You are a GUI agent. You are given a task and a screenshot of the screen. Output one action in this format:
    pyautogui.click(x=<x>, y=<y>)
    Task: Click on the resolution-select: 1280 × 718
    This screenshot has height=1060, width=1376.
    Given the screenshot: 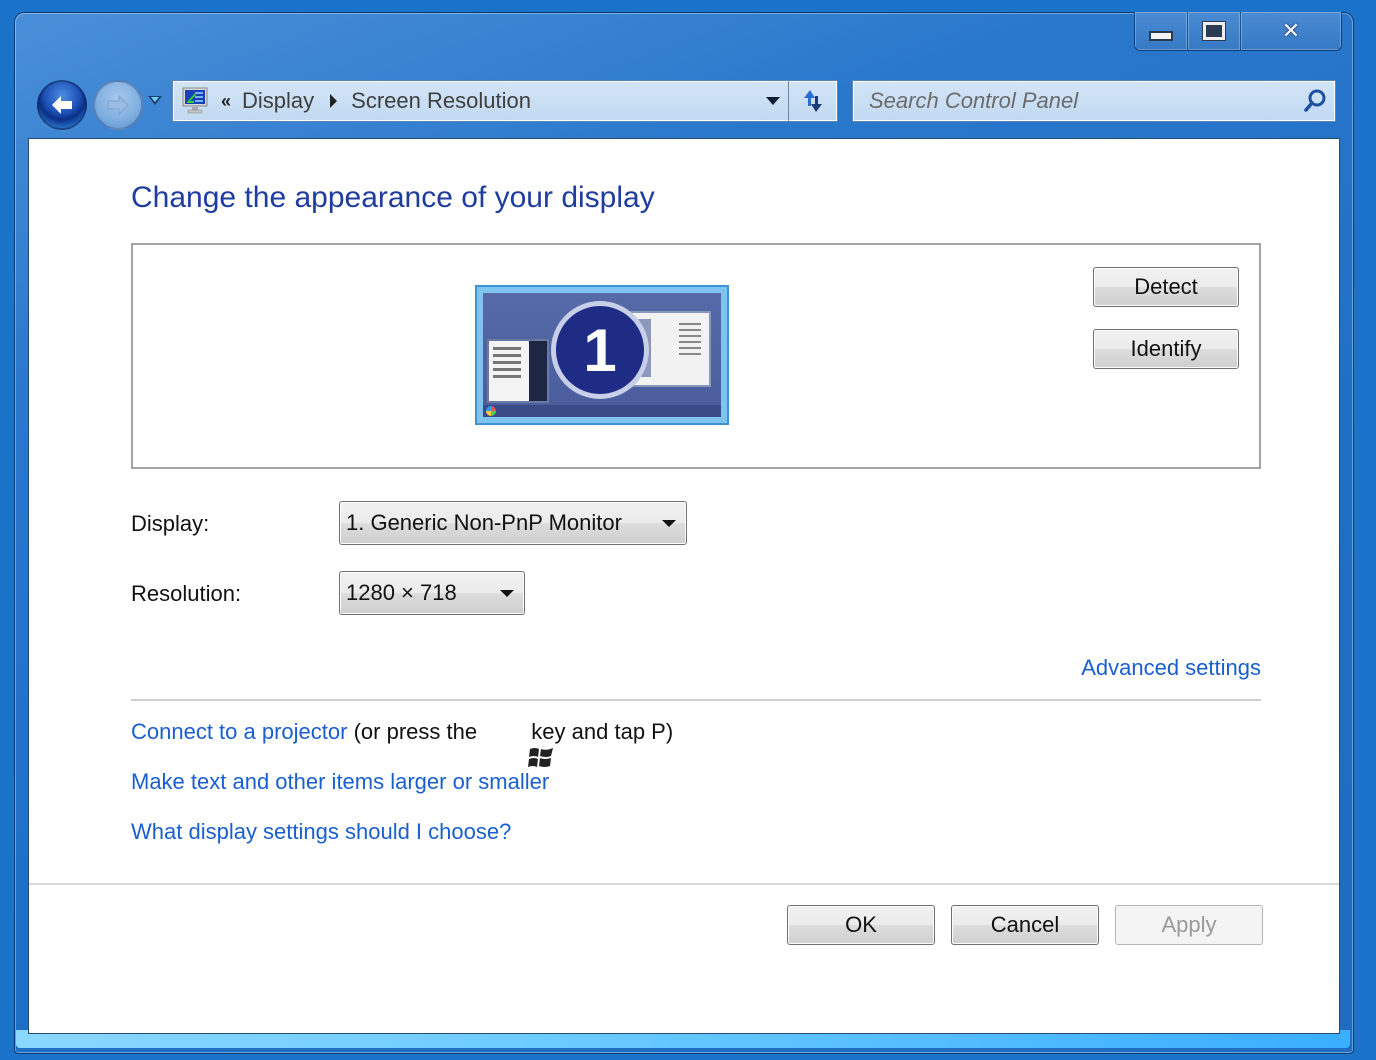 What is the action you would take?
    pyautogui.click(x=432, y=593)
    